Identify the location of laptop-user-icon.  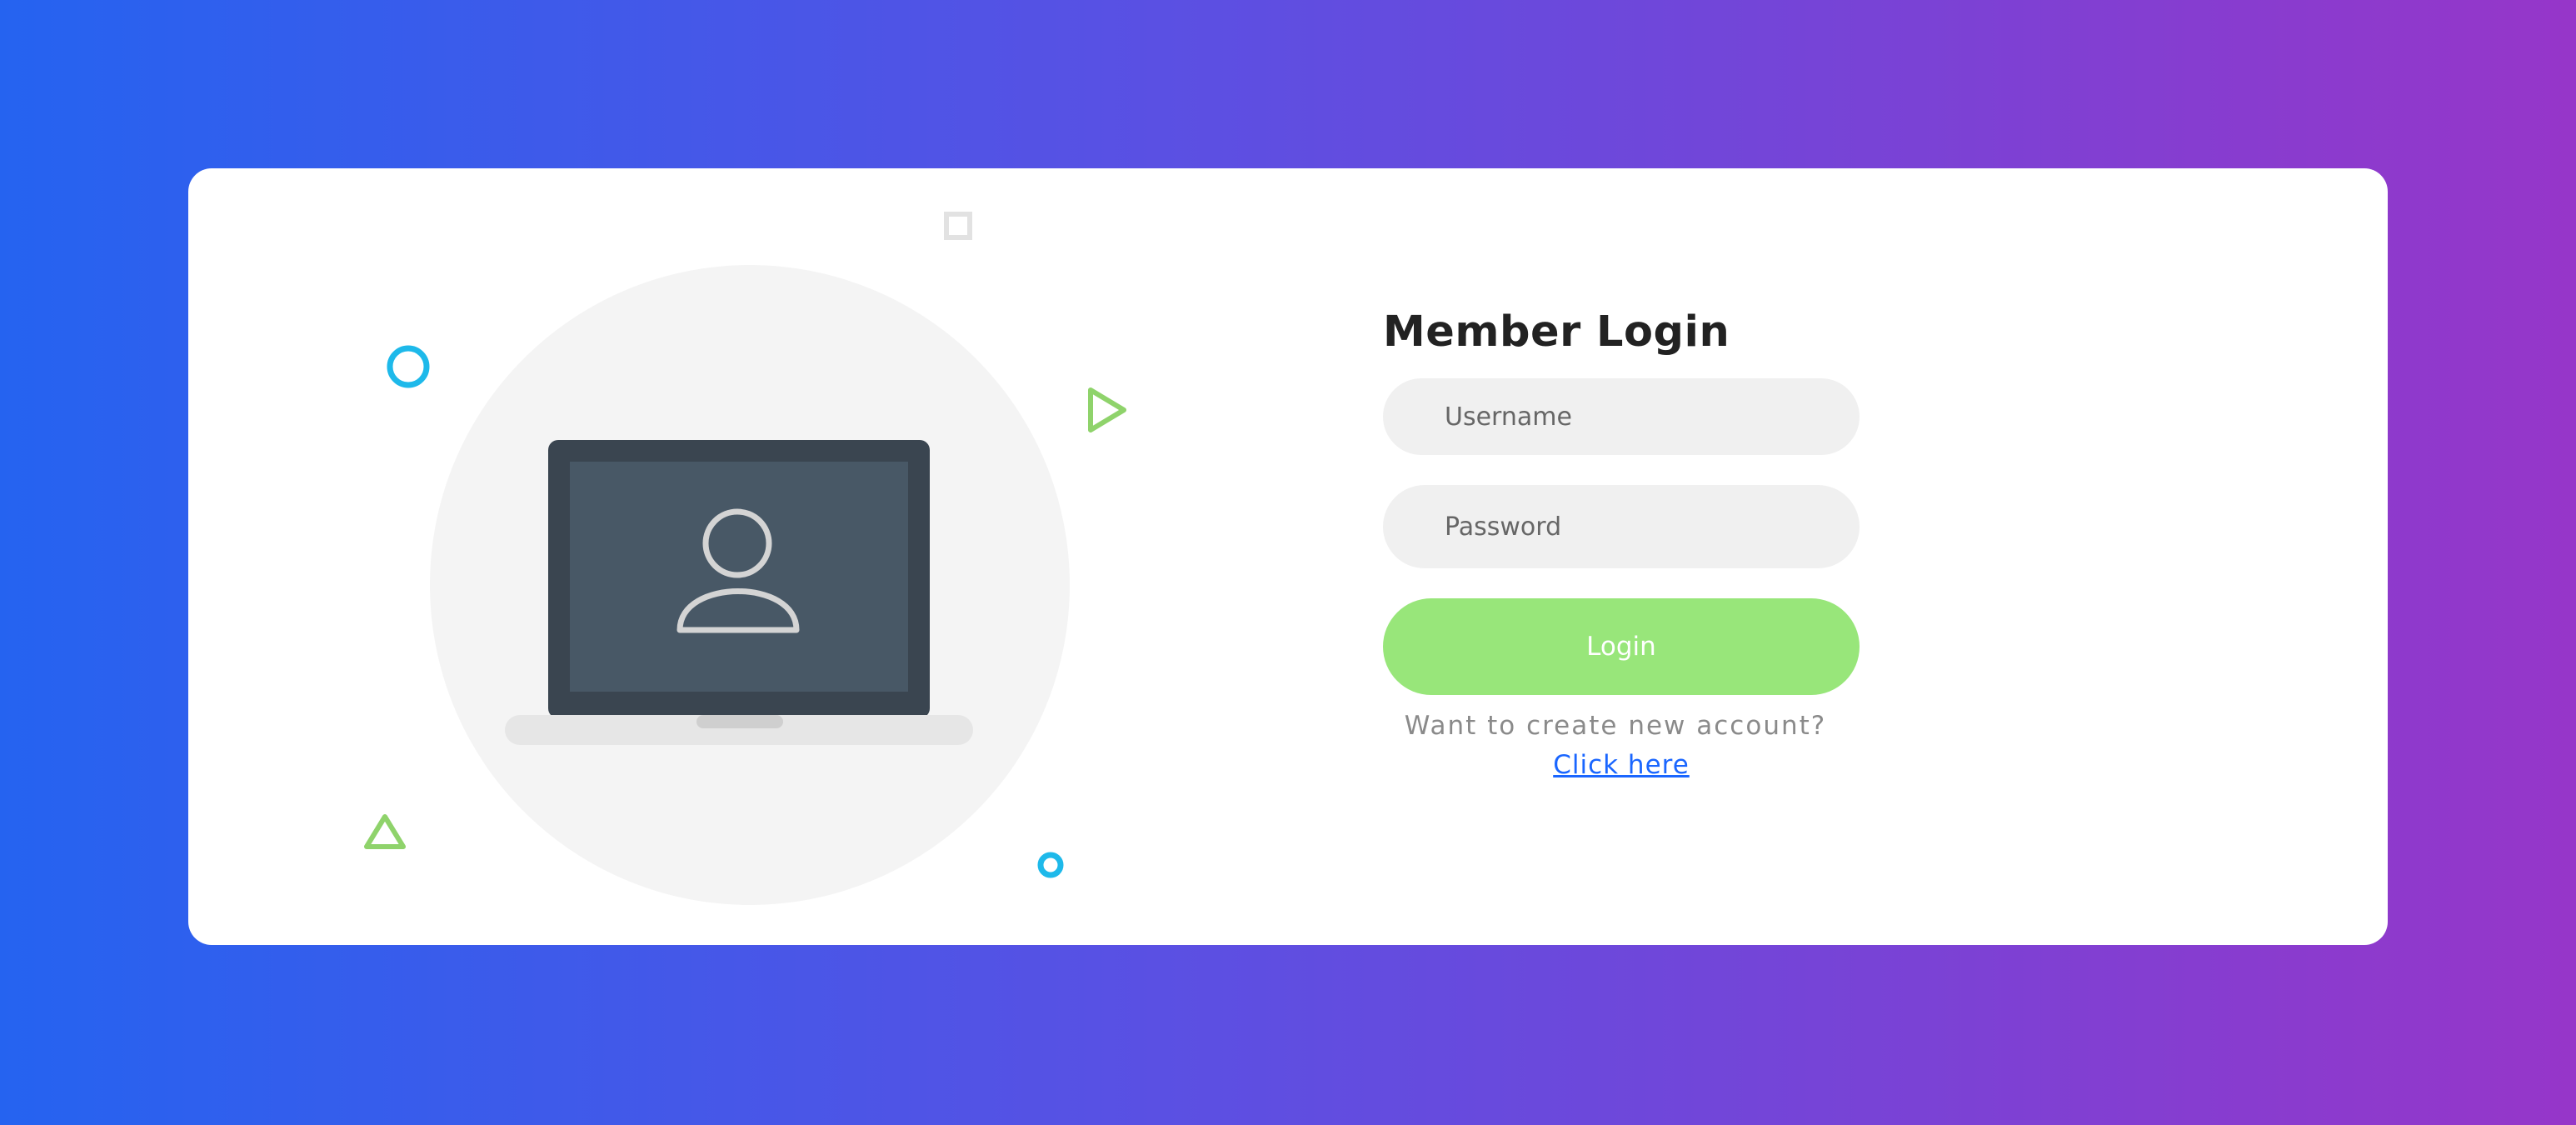
(739, 592).